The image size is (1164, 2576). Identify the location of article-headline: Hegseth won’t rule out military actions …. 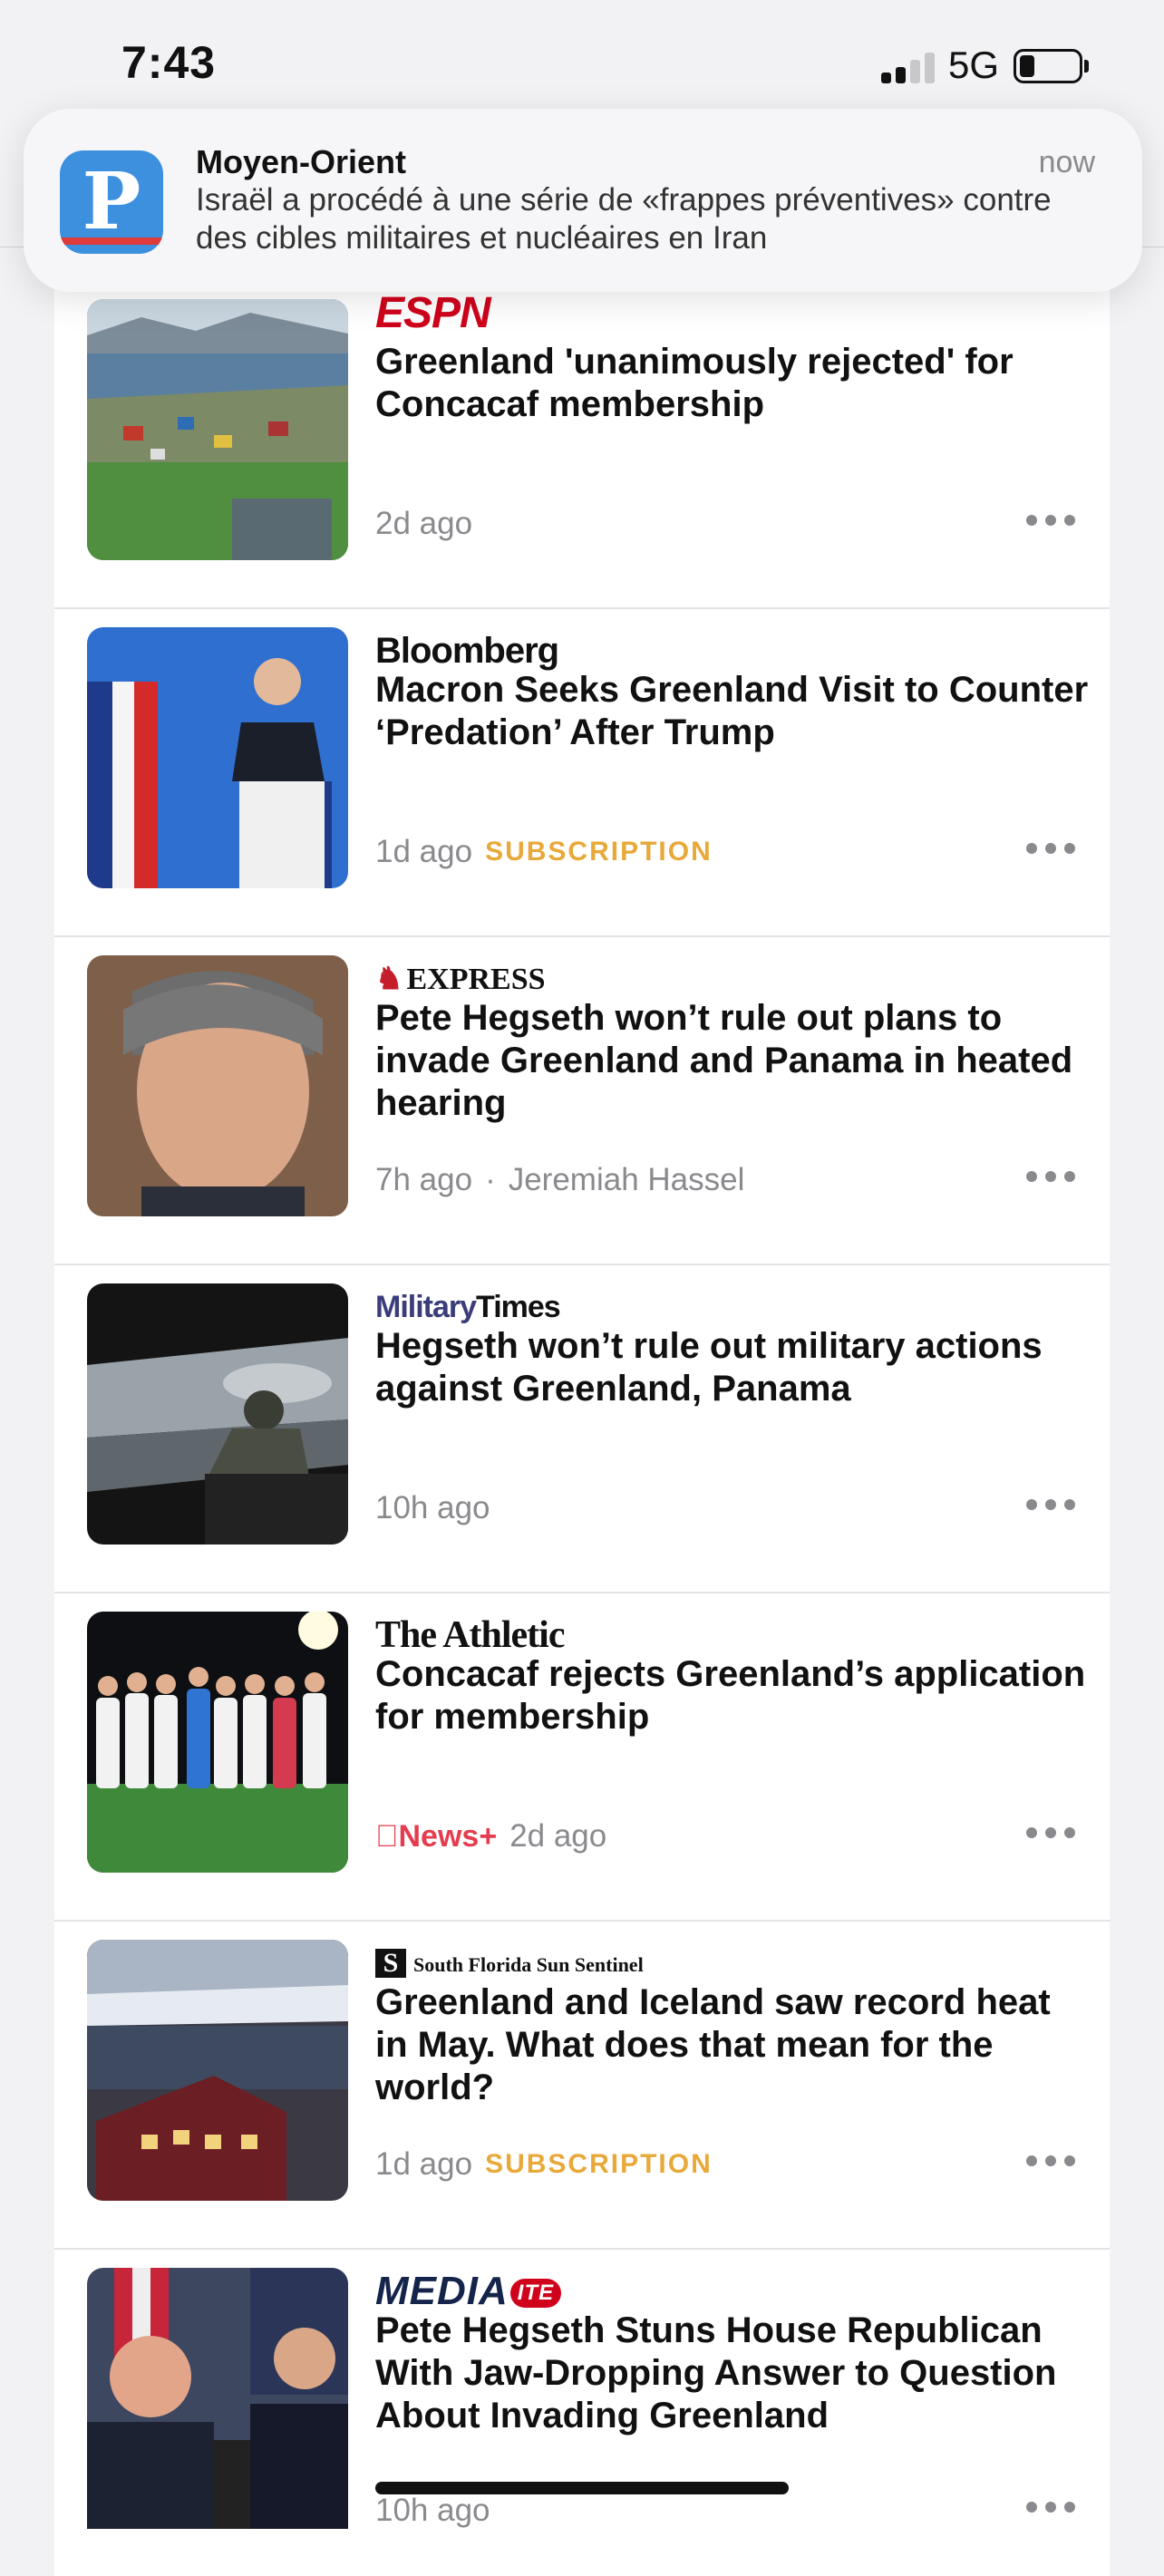
(709, 1367).